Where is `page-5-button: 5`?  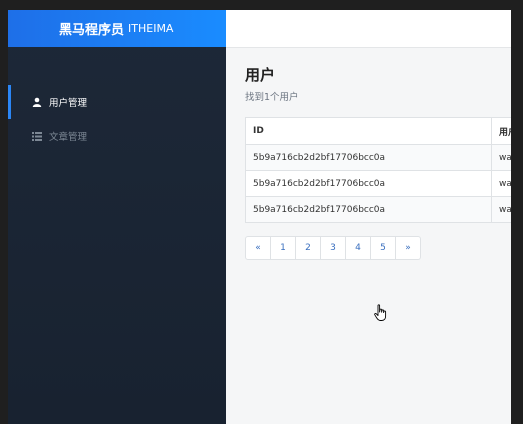
page-5-button: 5 is located at coordinates (383, 248).